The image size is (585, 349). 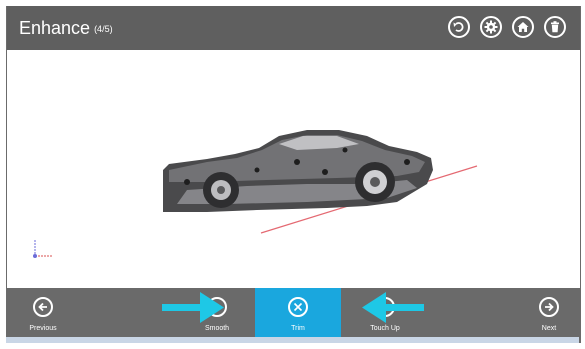 I want to click on delete-button, so click(x=555, y=27).